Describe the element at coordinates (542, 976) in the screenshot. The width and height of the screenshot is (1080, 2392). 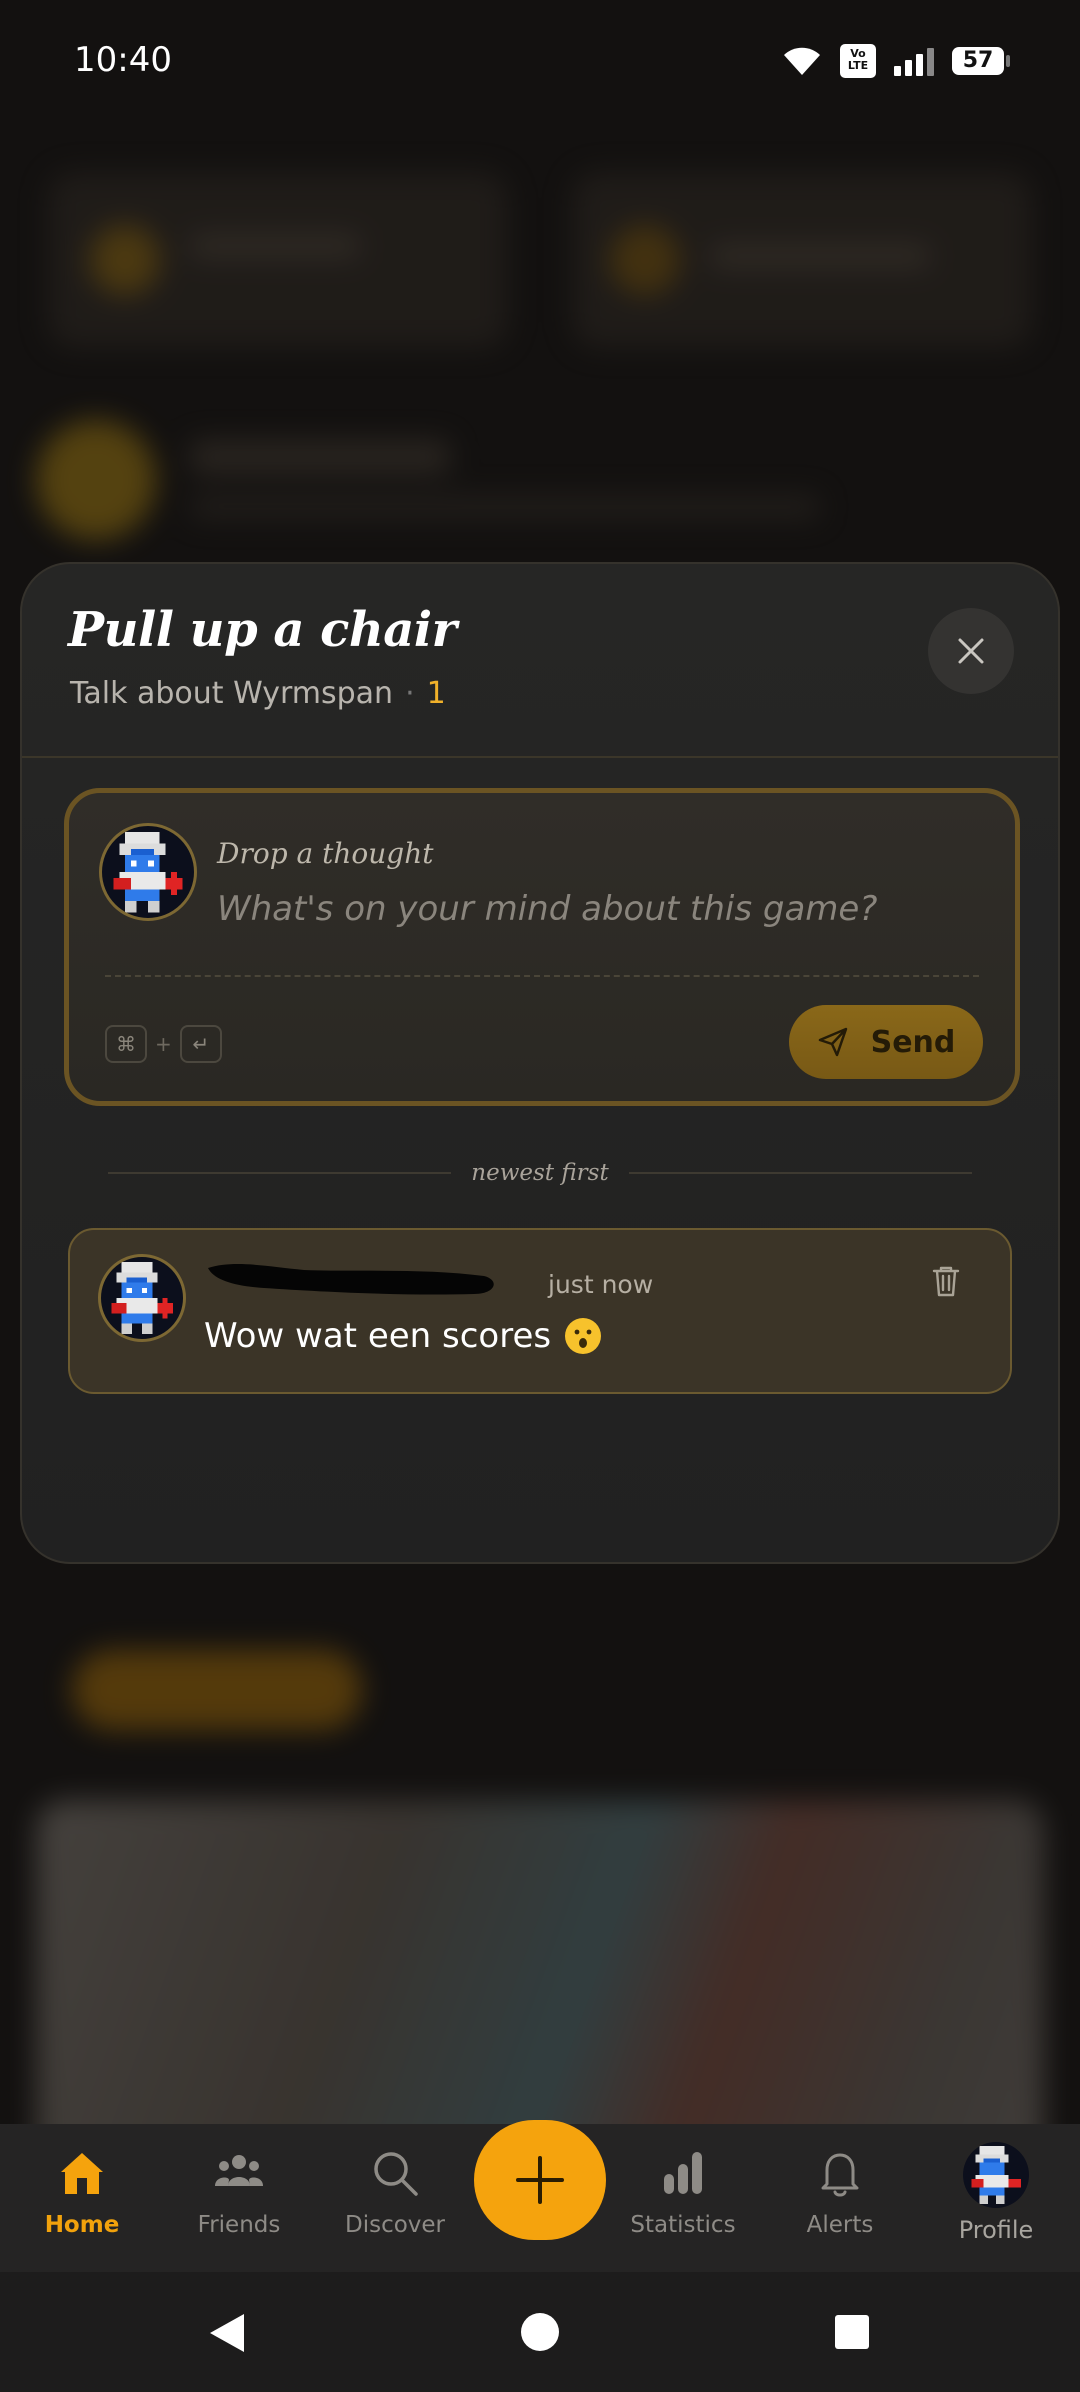
I see `composer-divider` at that location.